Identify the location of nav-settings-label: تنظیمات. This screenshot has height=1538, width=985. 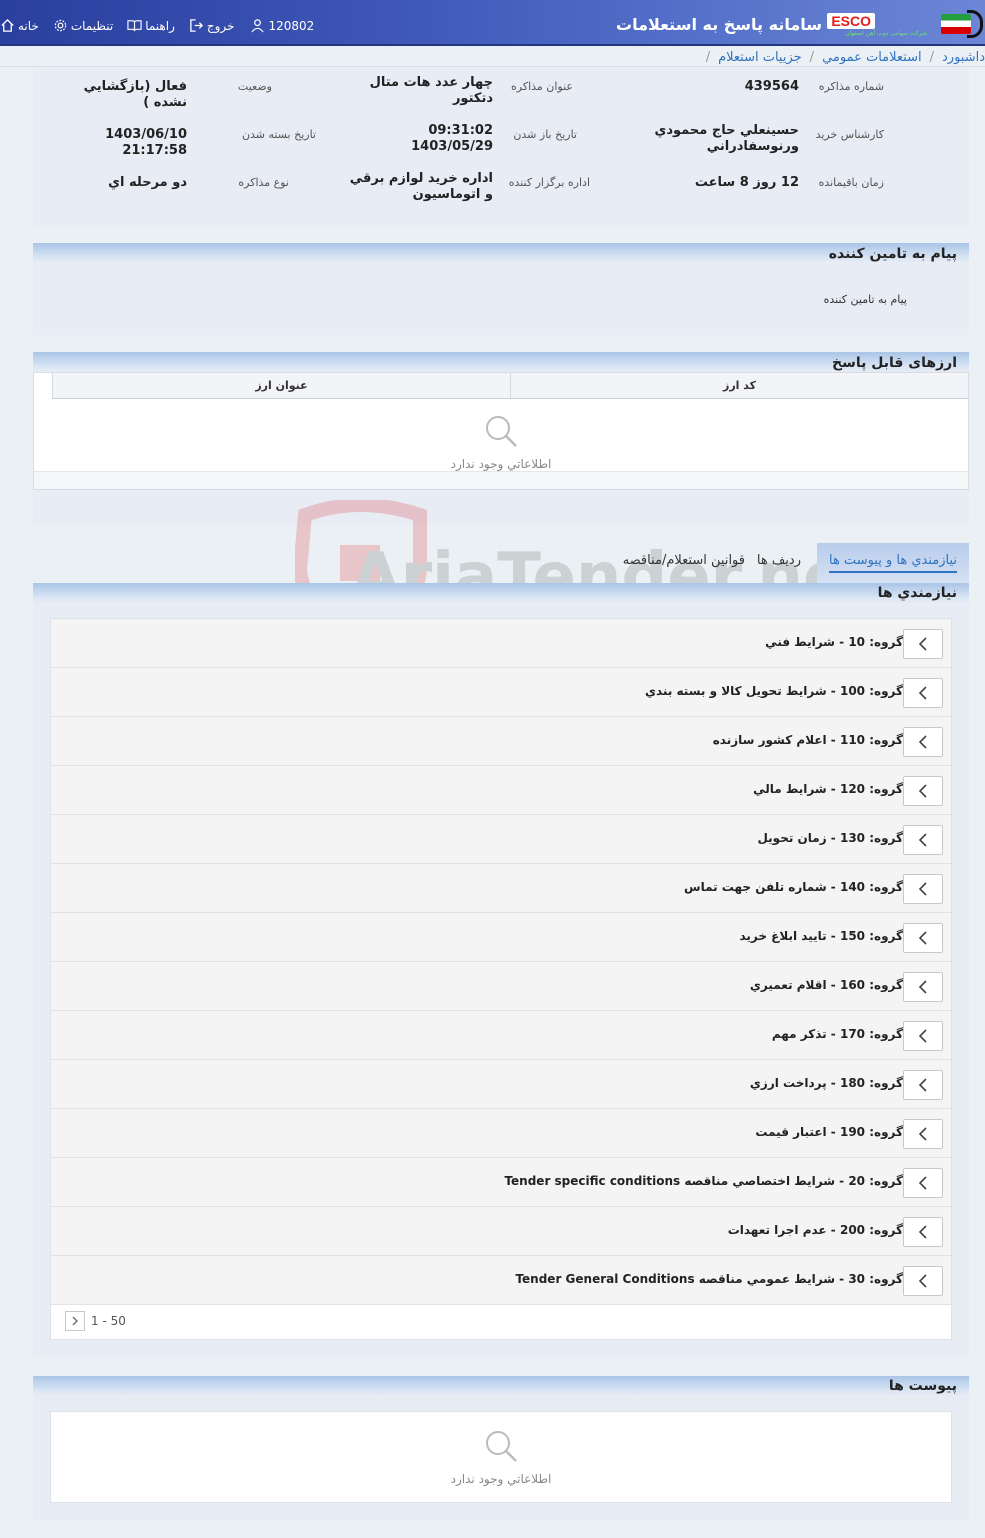
(92, 25).